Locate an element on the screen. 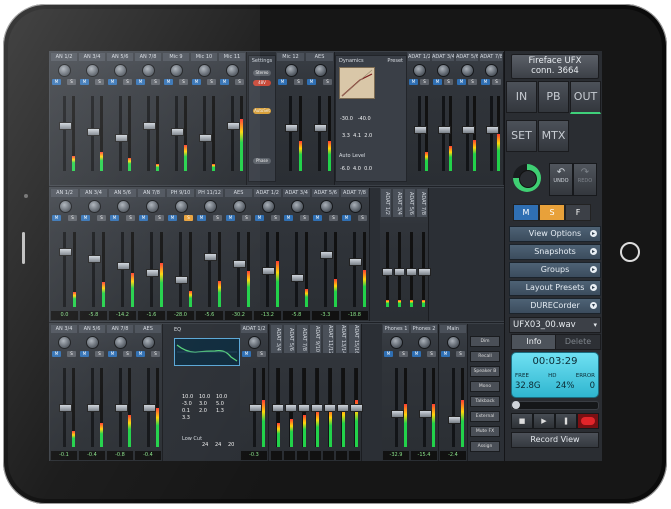 This screenshot has width=671, height=509. channel-strip: AN 5/6 M S -14.2 is located at coordinates (123, 254).